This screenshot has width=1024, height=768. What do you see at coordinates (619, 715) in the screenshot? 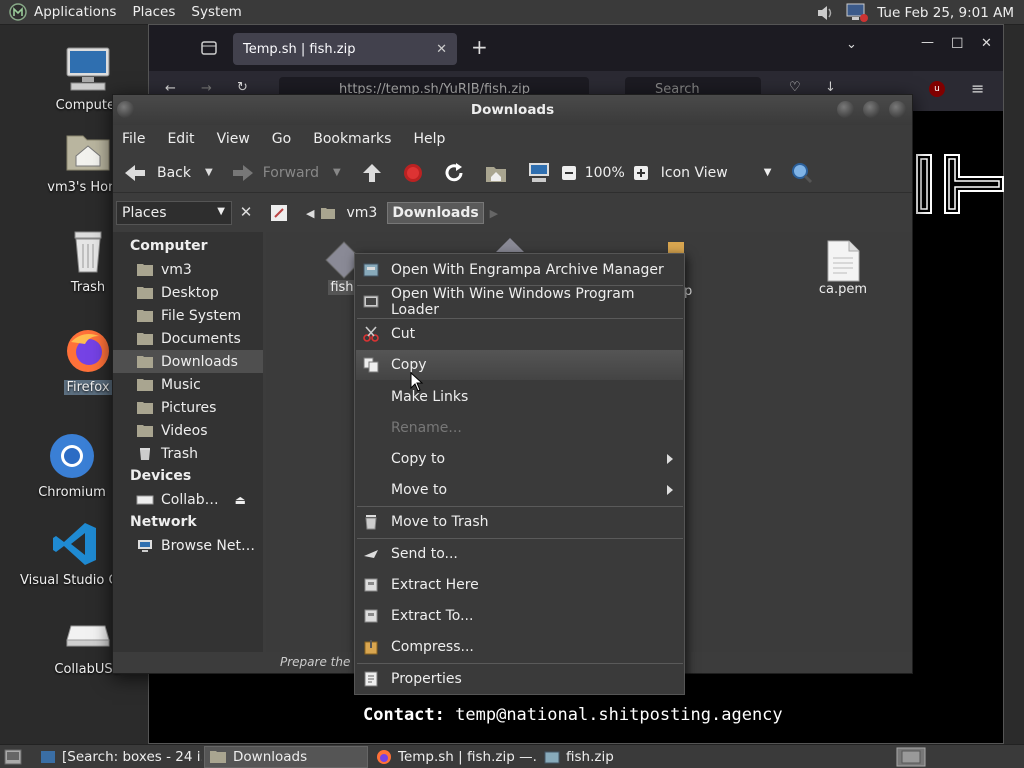
I see `contact-email: temp@national.shitposting.agency` at bounding box center [619, 715].